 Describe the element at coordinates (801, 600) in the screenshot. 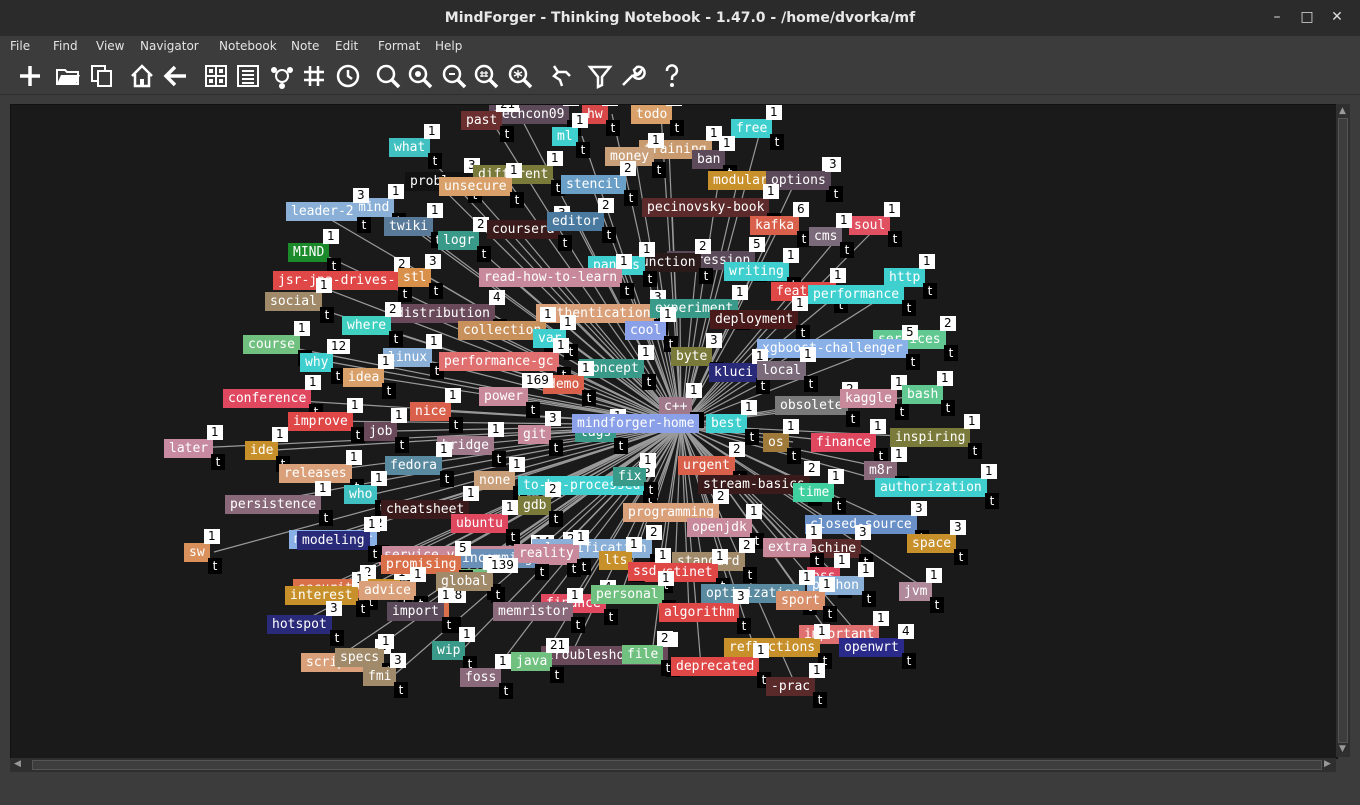

I see `tag-node: sport` at that location.